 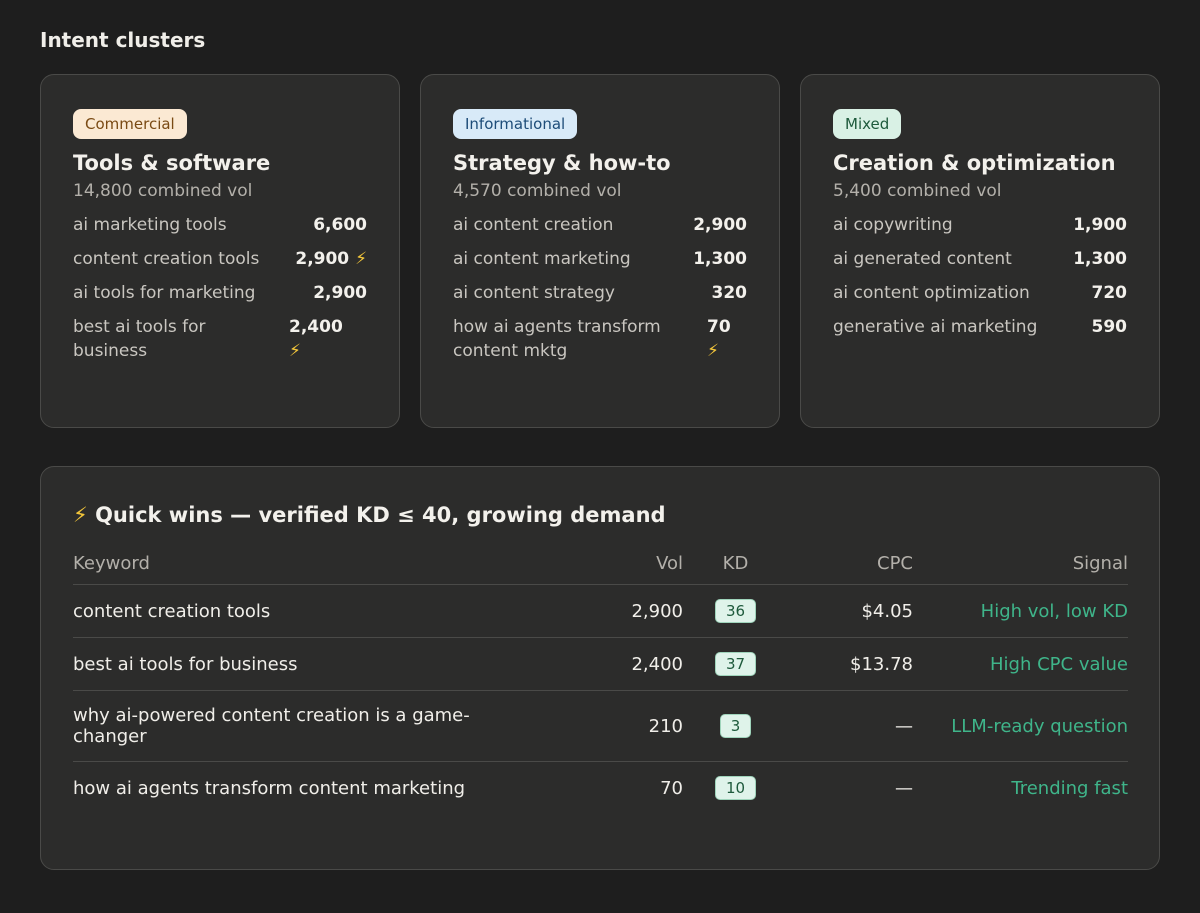 I want to click on cell-vol: 70, so click(x=671, y=788).